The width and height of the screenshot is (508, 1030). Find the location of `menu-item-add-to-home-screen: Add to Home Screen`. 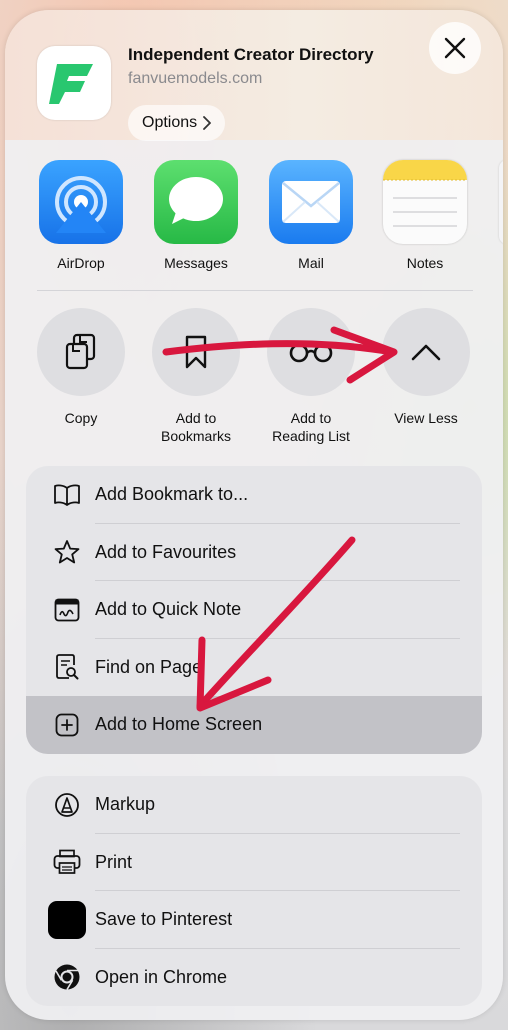

menu-item-add-to-home-screen: Add to Home Screen is located at coordinates (254, 725).